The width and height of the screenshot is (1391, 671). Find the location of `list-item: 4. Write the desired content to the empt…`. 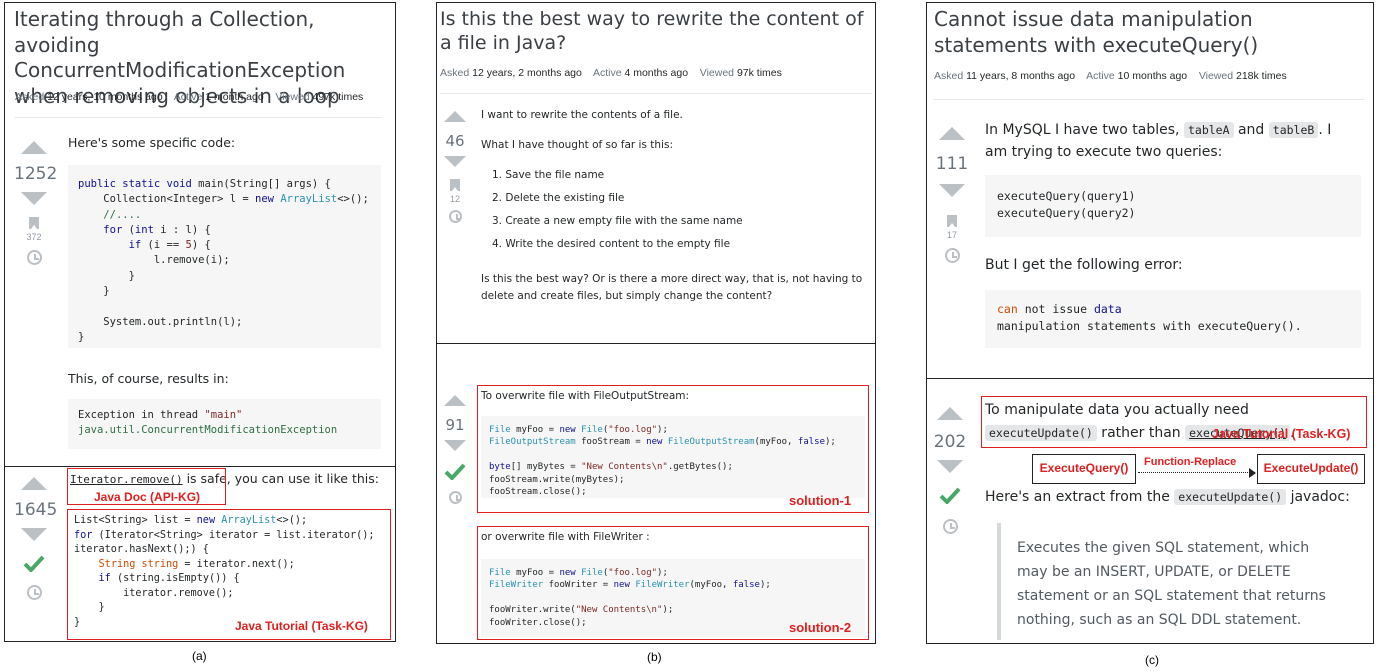

list-item: 4. Write the desired content to the empt… is located at coordinates (611, 244).